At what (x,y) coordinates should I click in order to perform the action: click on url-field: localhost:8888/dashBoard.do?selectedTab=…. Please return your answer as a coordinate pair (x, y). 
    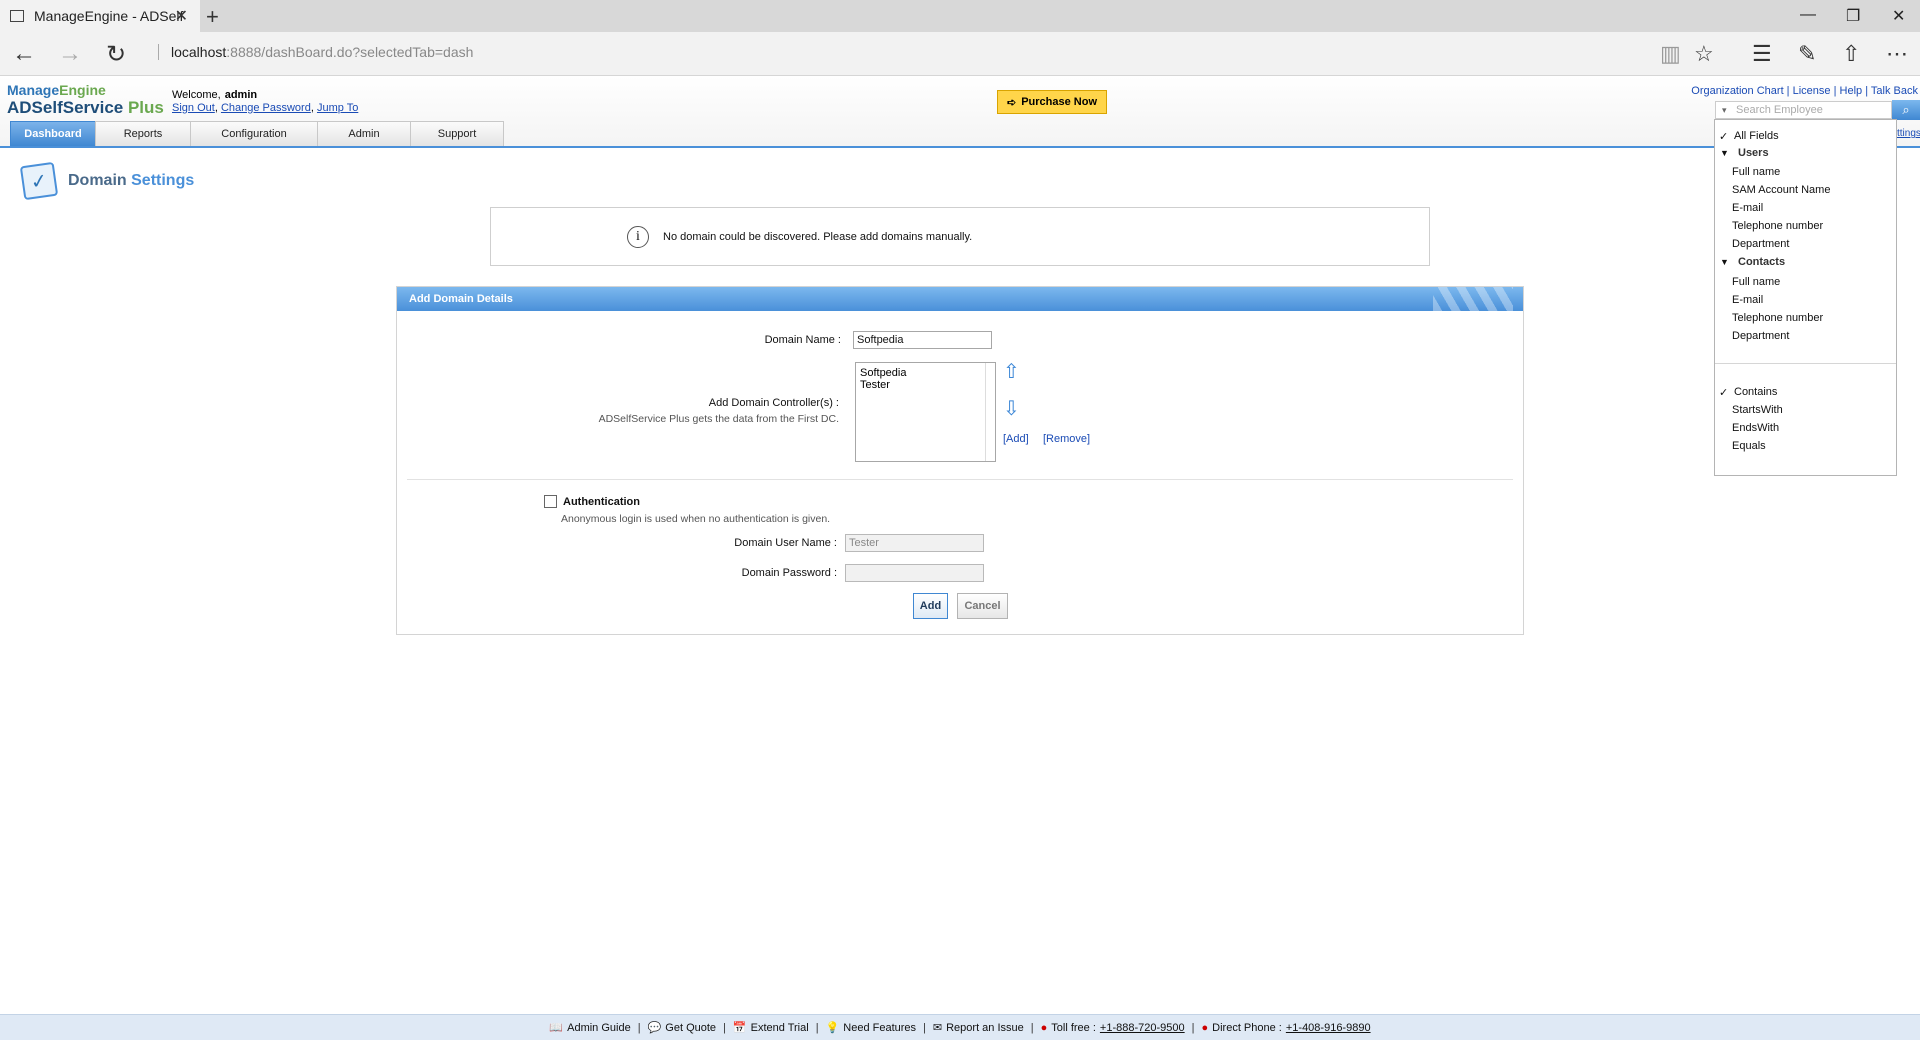
    Looking at the image, I should click on (315, 52).